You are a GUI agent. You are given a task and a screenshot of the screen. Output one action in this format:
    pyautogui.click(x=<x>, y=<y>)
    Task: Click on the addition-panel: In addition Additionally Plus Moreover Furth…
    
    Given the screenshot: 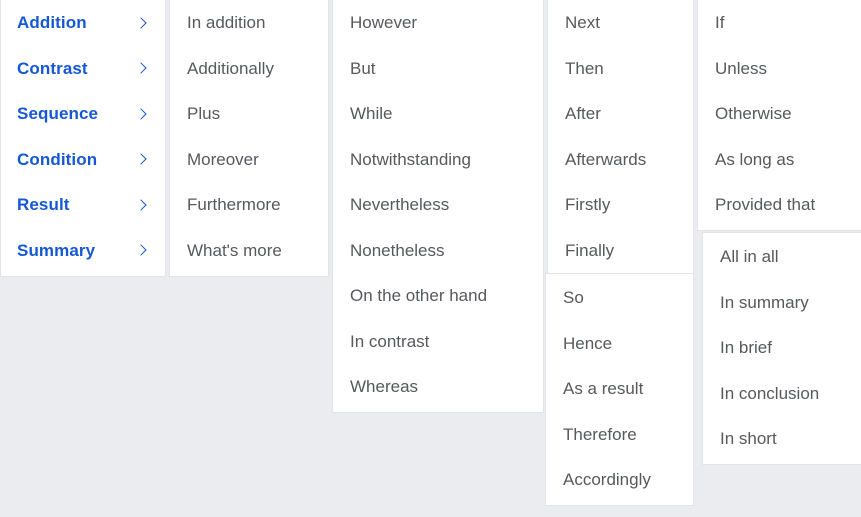 What is the action you would take?
    pyautogui.click(x=249, y=138)
    